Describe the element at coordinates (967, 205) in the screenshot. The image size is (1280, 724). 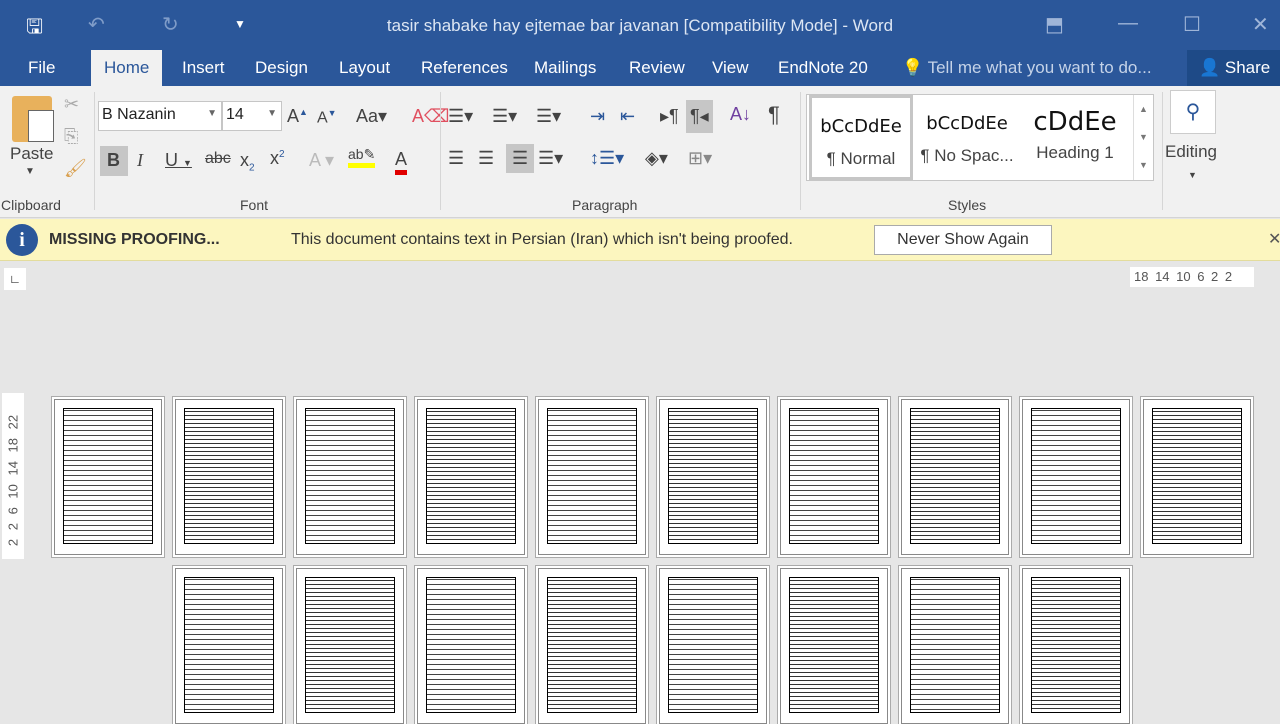
I see `styles-group-label: Styles` at that location.